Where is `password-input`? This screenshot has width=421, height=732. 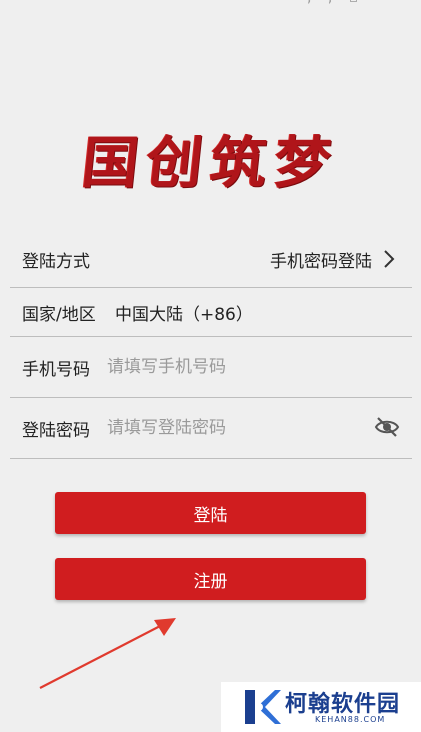
password-input is located at coordinates (232, 428).